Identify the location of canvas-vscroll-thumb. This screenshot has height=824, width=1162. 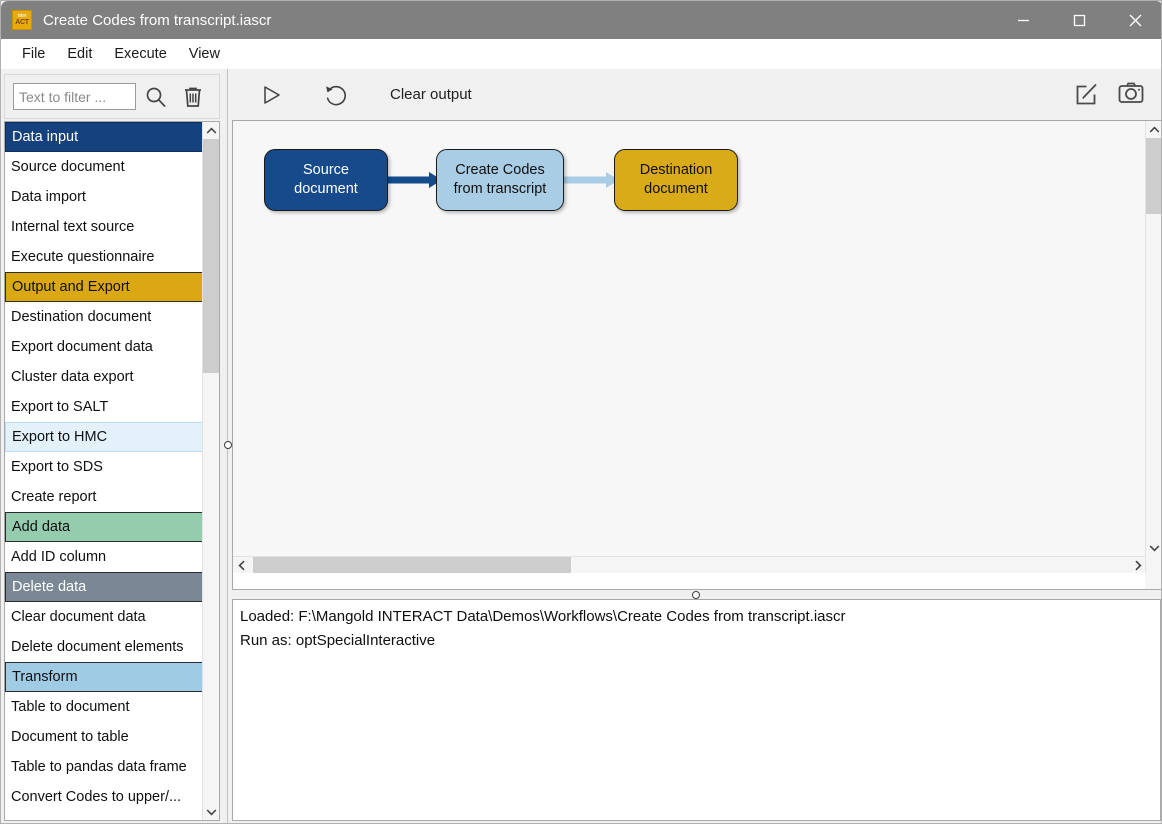
(1153, 176).